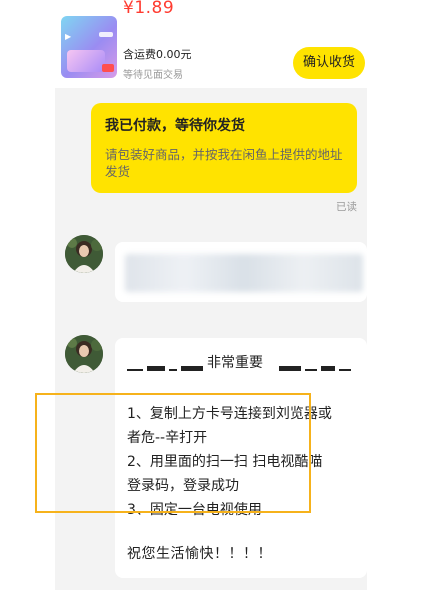  What do you see at coordinates (244, 273) in the screenshot?
I see `blurred-content` at bounding box center [244, 273].